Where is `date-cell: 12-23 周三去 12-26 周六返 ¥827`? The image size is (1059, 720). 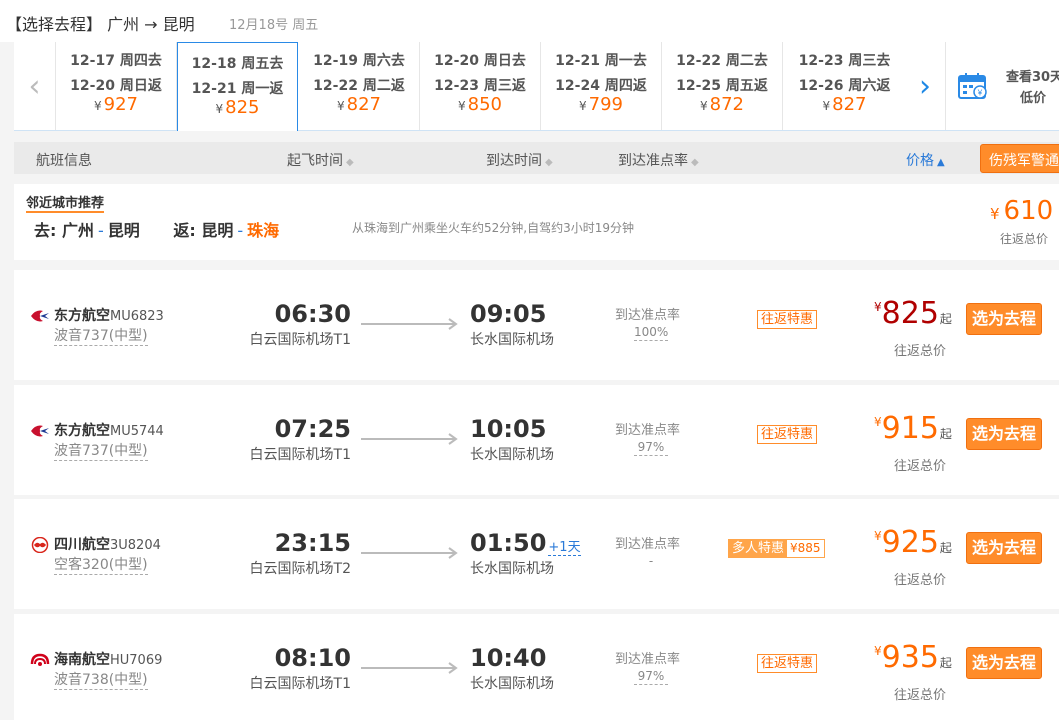
date-cell: 12-23 周三去 12-26 周六返 ¥827 is located at coordinates (844, 86).